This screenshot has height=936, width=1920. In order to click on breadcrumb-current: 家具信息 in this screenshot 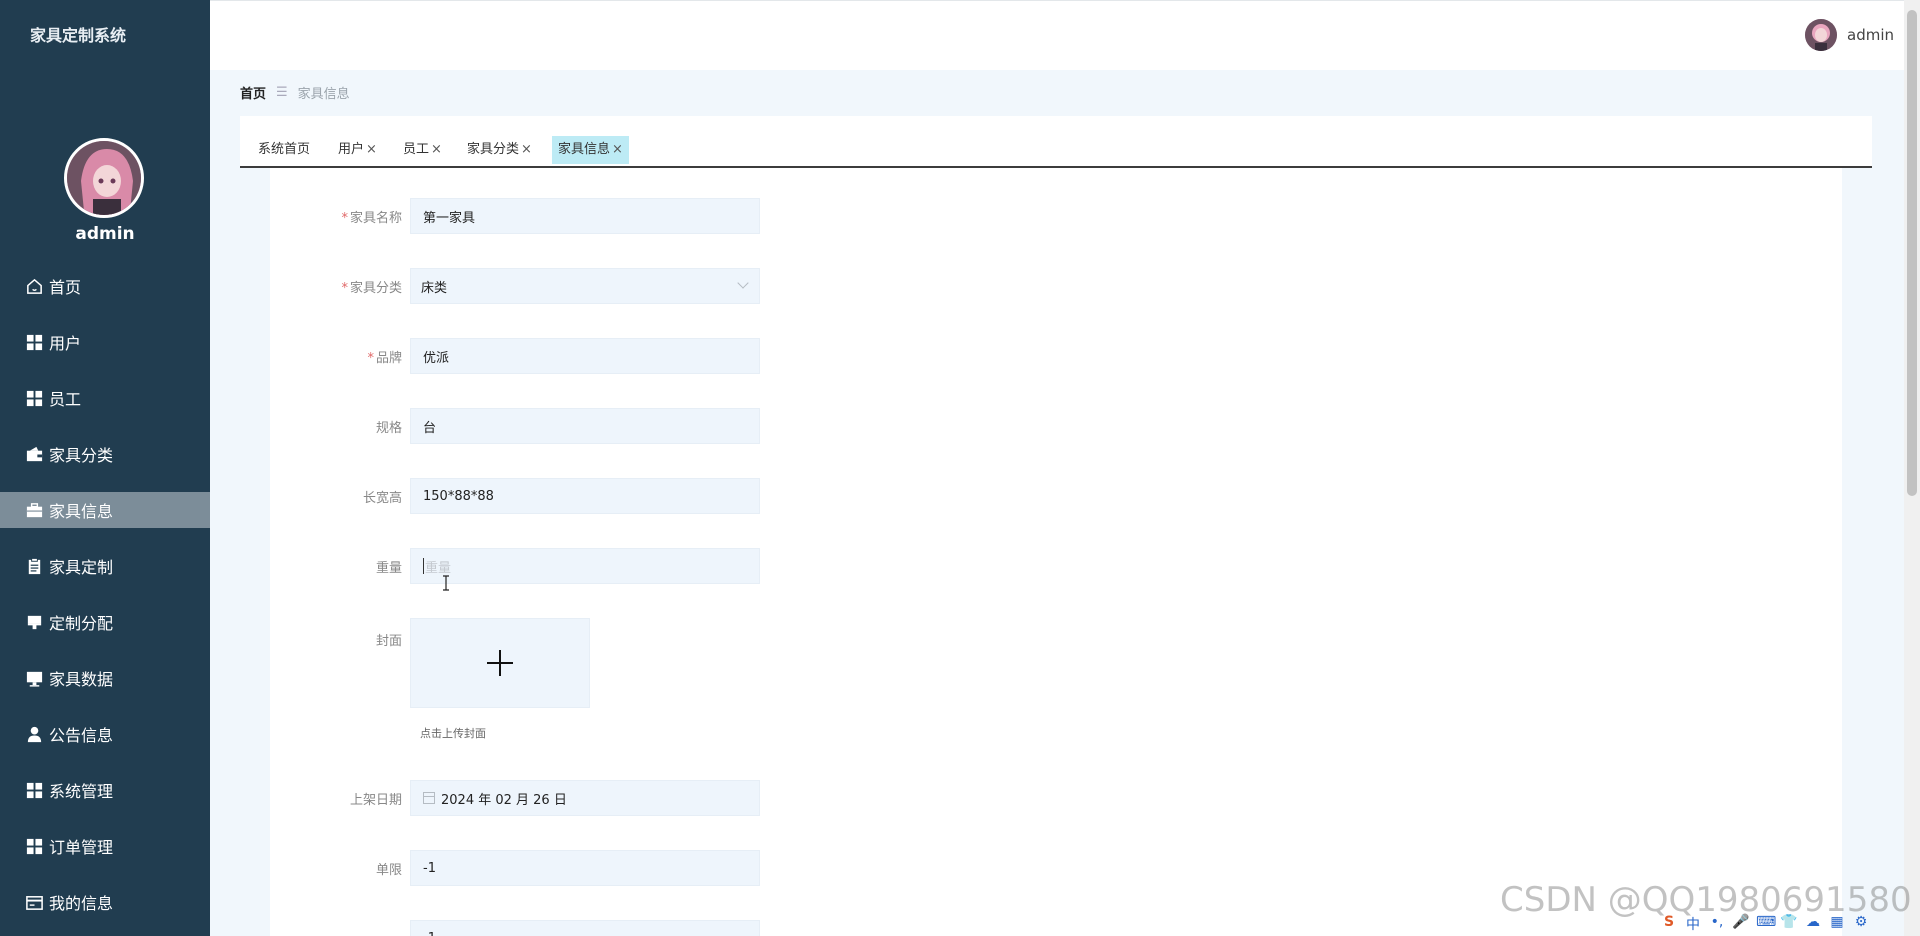, I will do `click(323, 94)`.